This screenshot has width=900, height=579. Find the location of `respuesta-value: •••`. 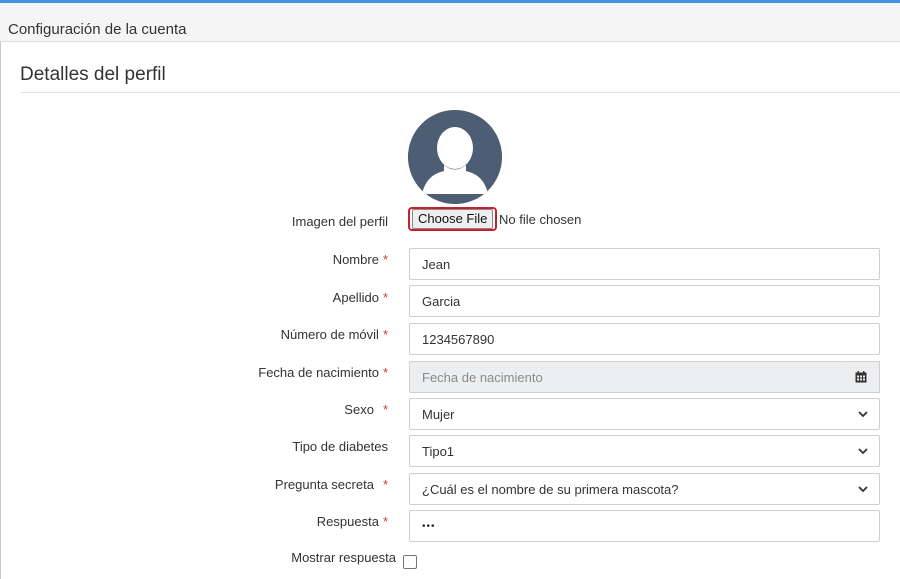

respuesta-value: ••• is located at coordinates (429, 526).